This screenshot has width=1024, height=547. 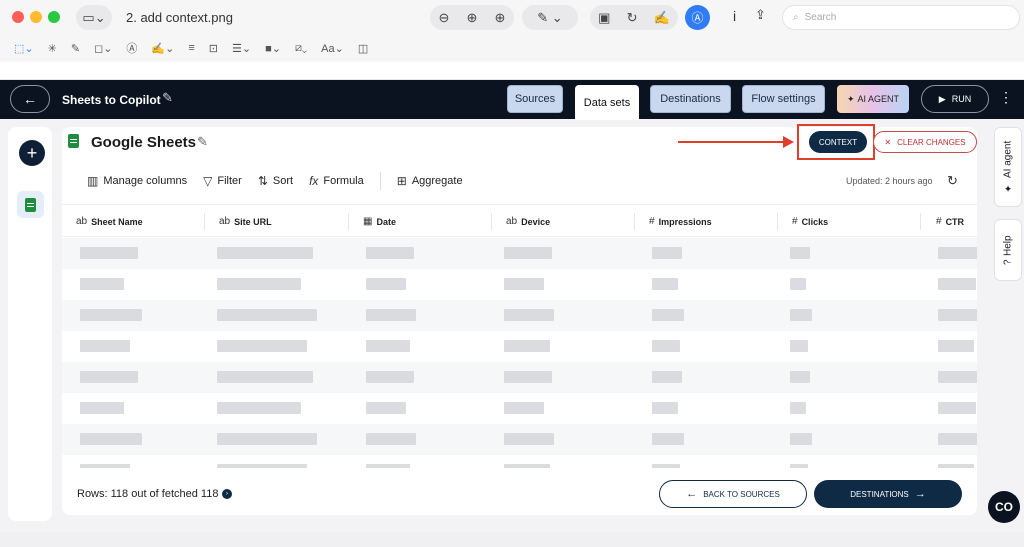 What do you see at coordinates (18, 17) in the screenshot?
I see `close-window-button` at bounding box center [18, 17].